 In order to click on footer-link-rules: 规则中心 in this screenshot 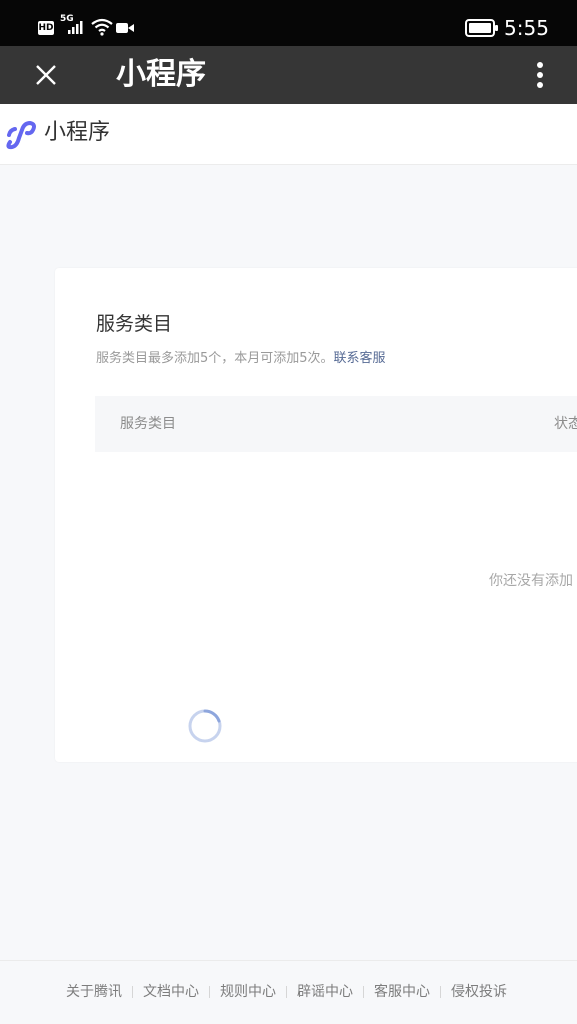, I will do `click(248, 992)`.